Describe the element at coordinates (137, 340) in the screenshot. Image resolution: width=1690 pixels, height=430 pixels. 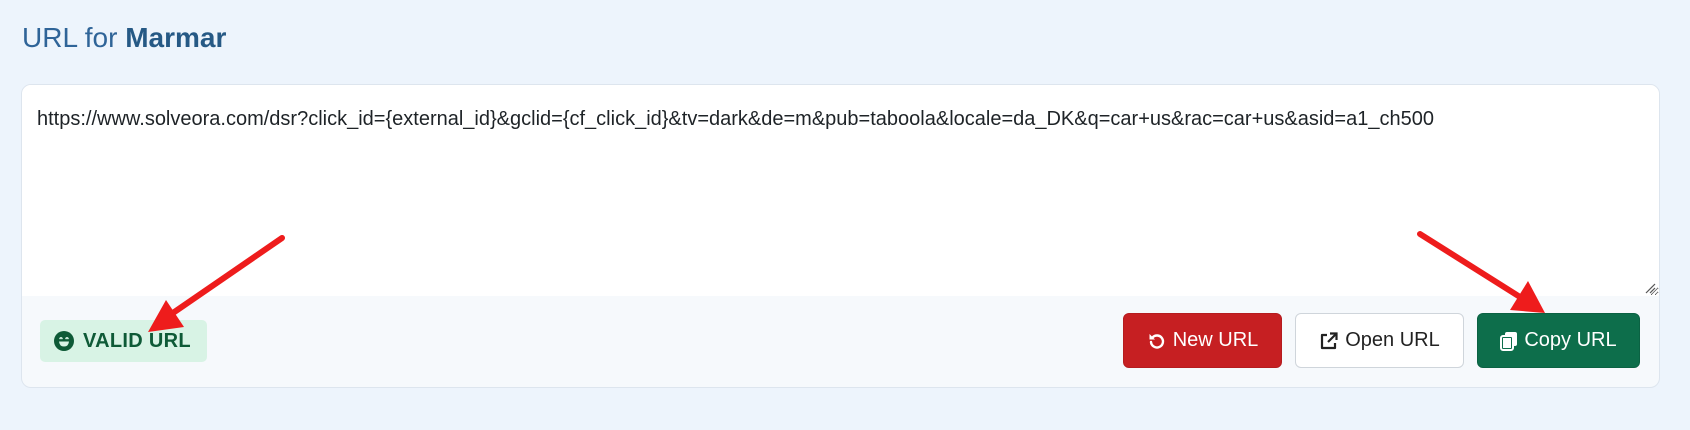
I see `status-label: VALID URL` at that location.